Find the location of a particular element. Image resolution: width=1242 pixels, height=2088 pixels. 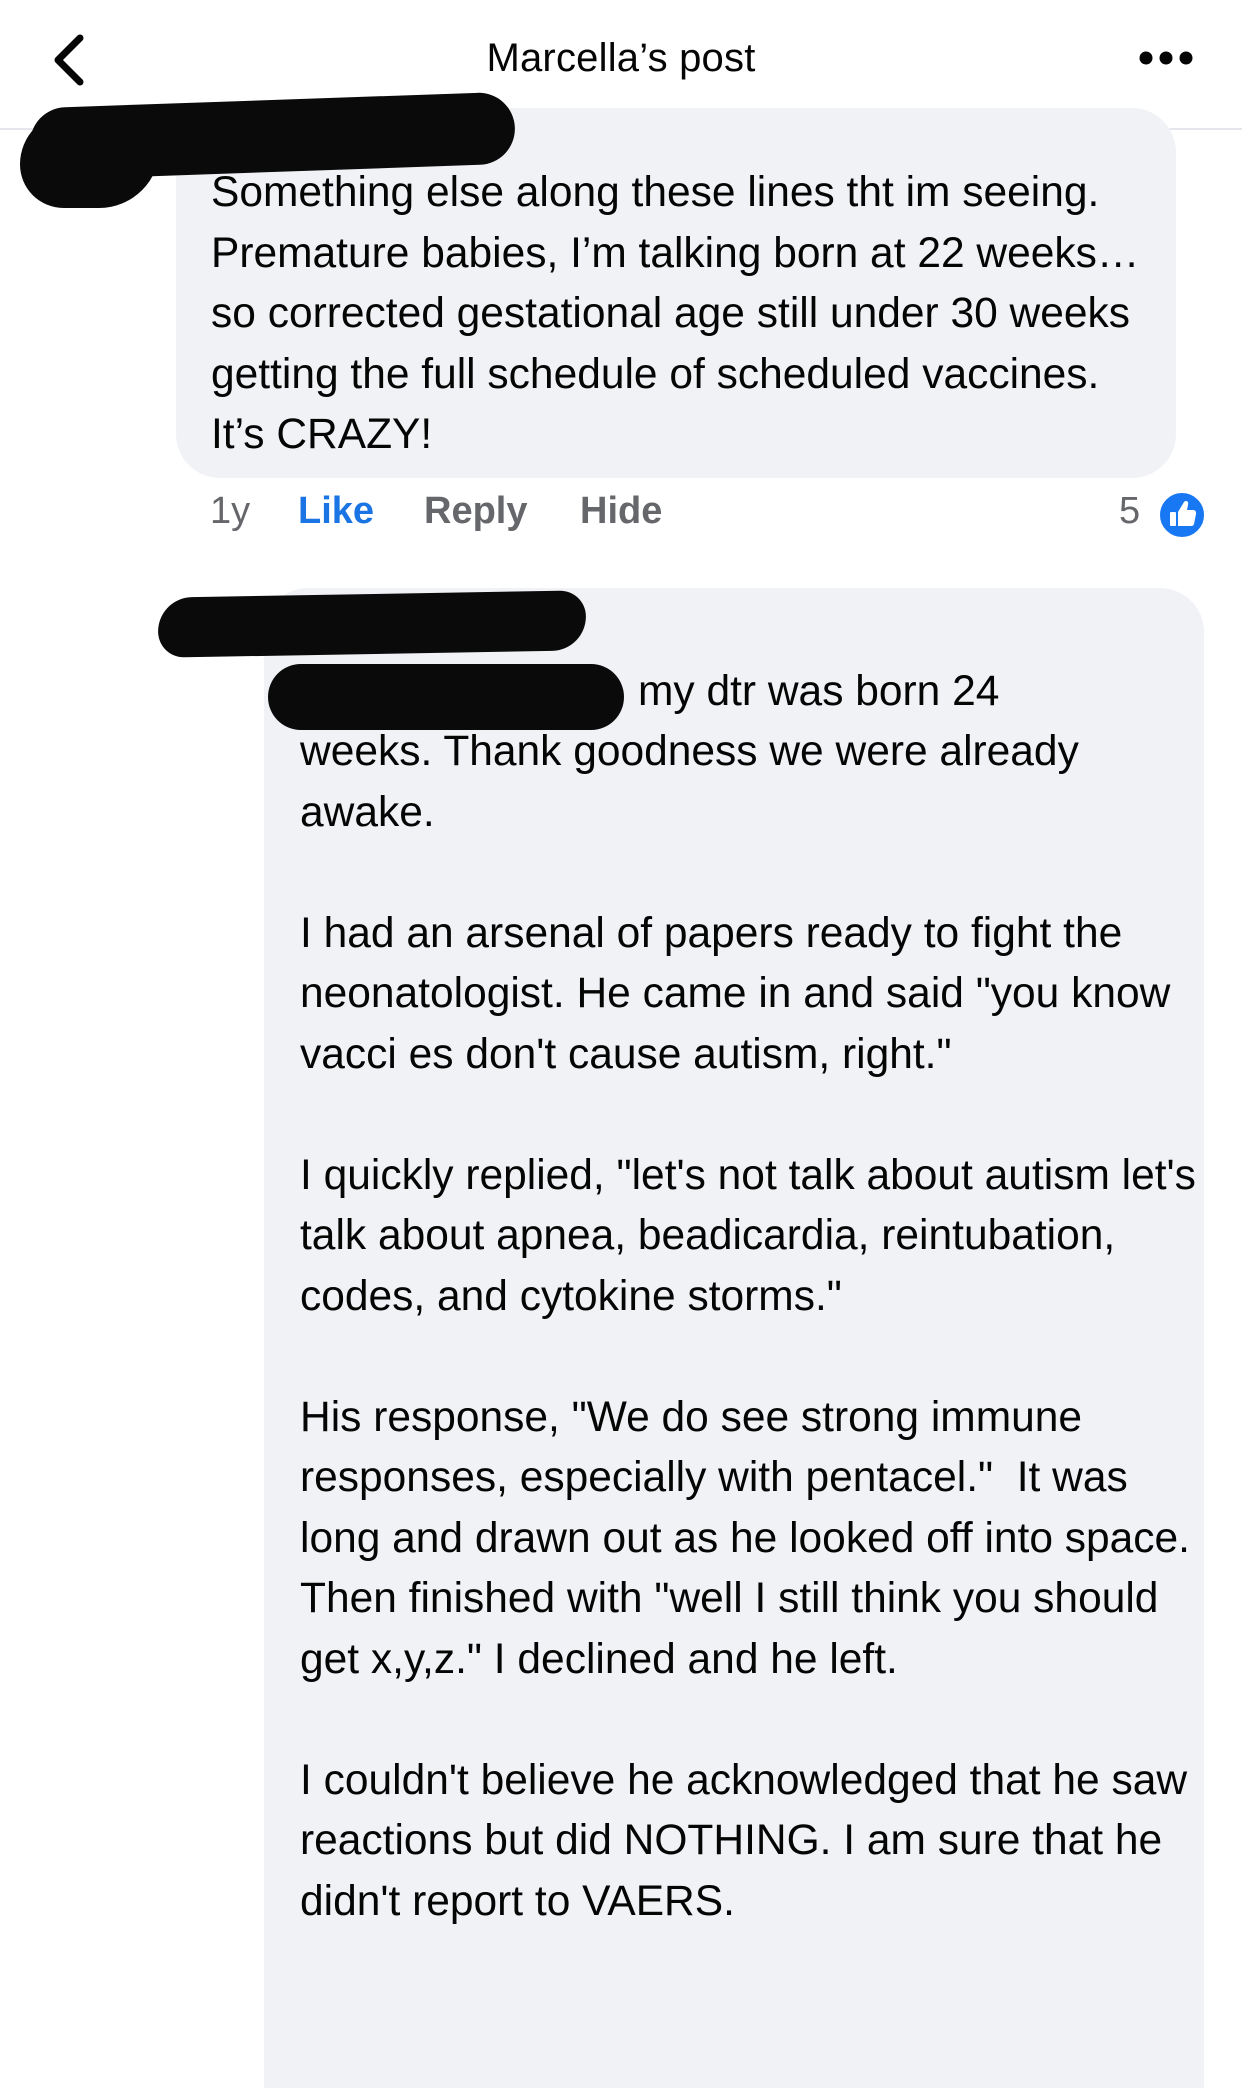

hide-button: Hide is located at coordinates (621, 511).